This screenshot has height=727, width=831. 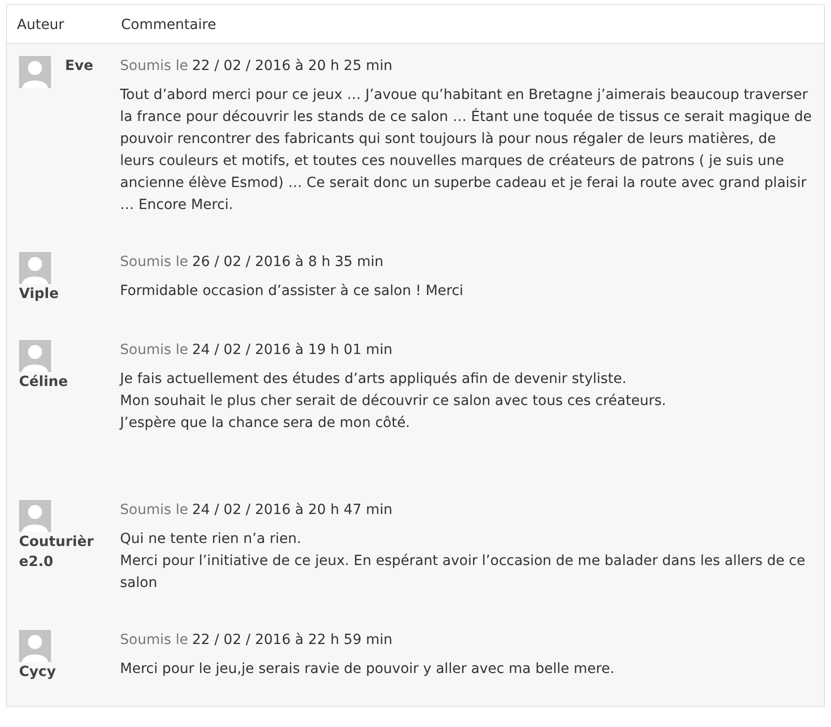 I want to click on comment-date: 22 / 02 / 2016 à 20 h 25 min, so click(x=292, y=66).